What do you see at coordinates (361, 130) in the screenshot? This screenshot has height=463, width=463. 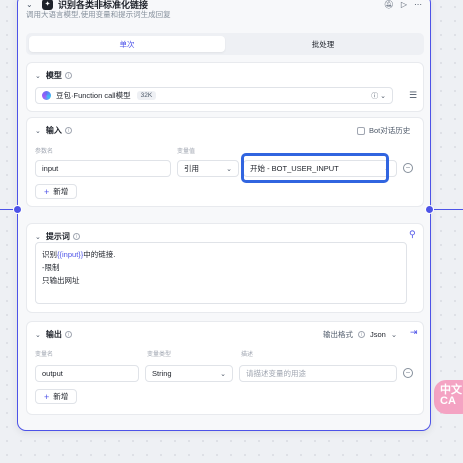 I see `bot-history-checkbox` at bounding box center [361, 130].